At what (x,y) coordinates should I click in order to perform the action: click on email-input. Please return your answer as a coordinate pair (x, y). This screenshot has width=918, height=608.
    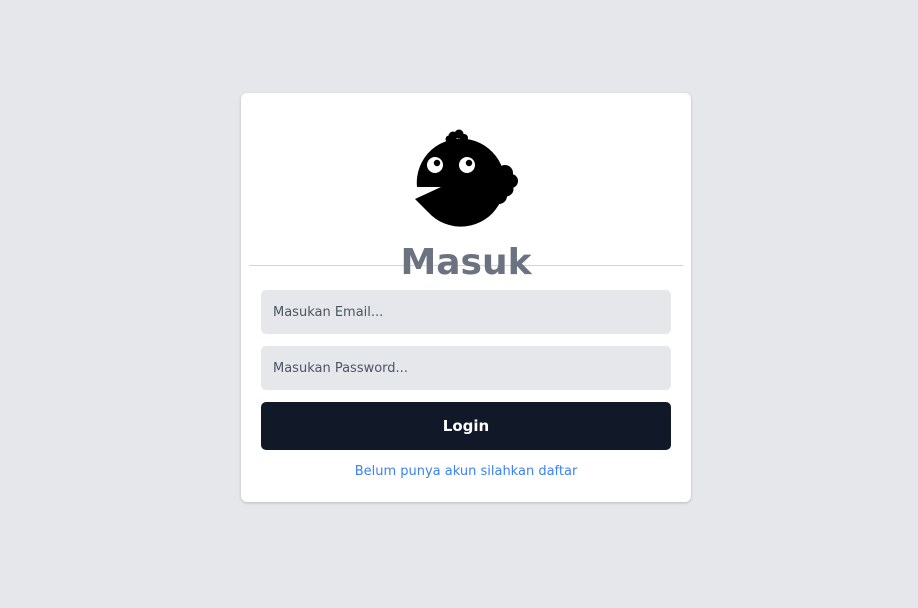
    Looking at the image, I should click on (466, 312).